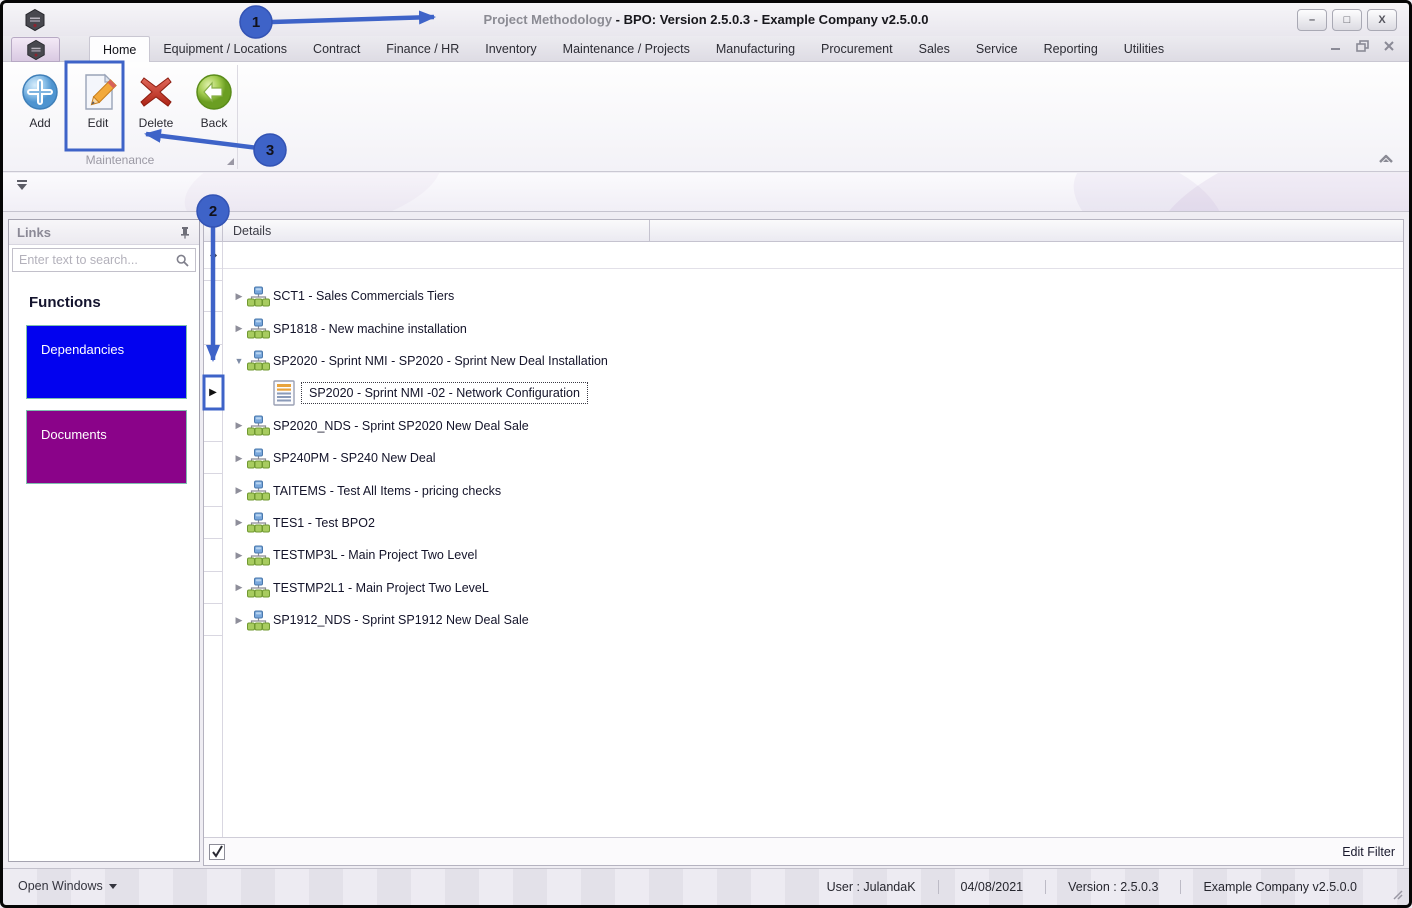 The image size is (1412, 908). Describe the element at coordinates (857, 49) in the screenshot. I see `tab-procurement: Procurement` at that location.